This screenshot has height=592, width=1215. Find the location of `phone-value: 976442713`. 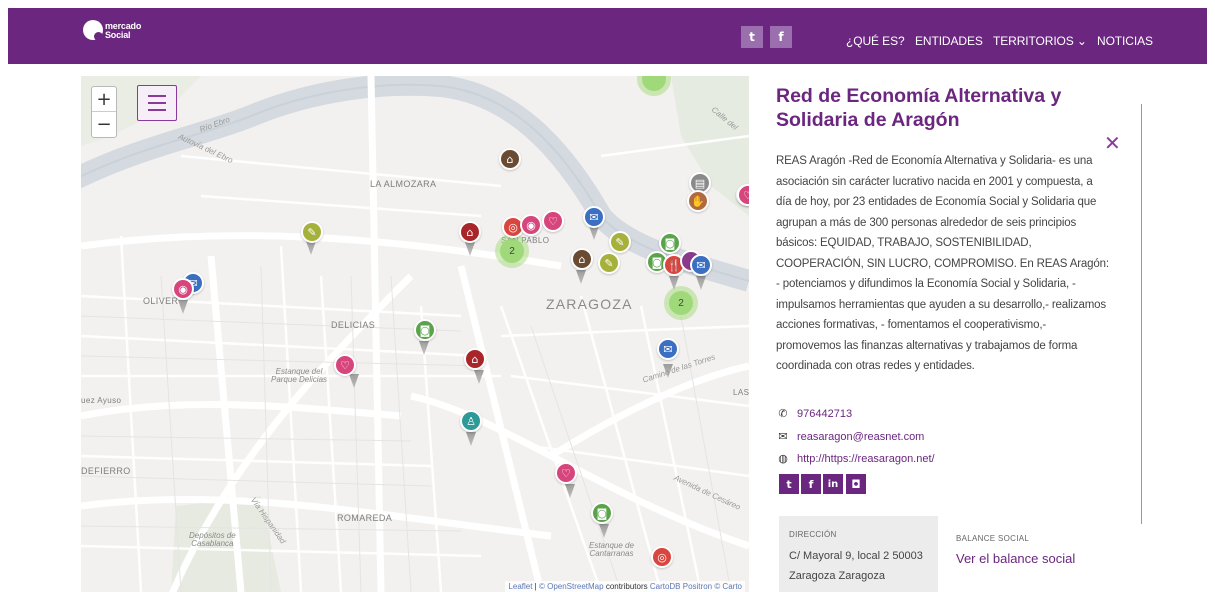

phone-value: 976442713 is located at coordinates (825, 413).